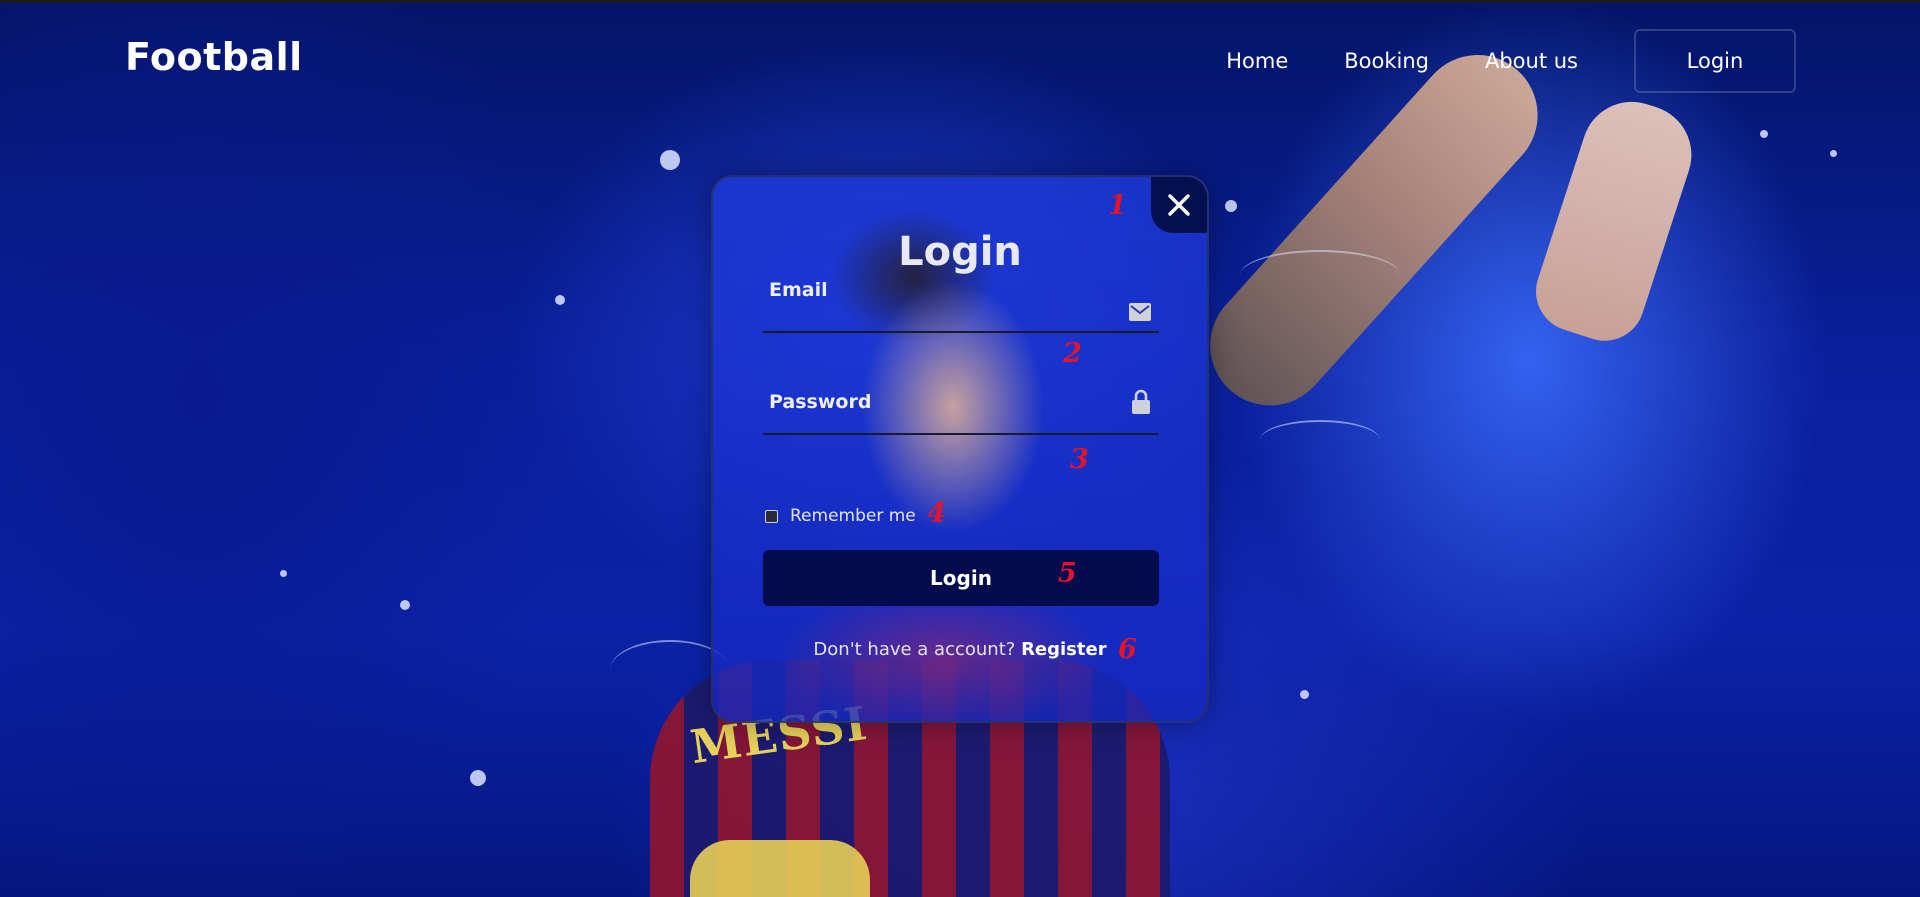 The image size is (1920, 897). What do you see at coordinates (1140, 314) in the screenshot?
I see `envelope-icon` at bounding box center [1140, 314].